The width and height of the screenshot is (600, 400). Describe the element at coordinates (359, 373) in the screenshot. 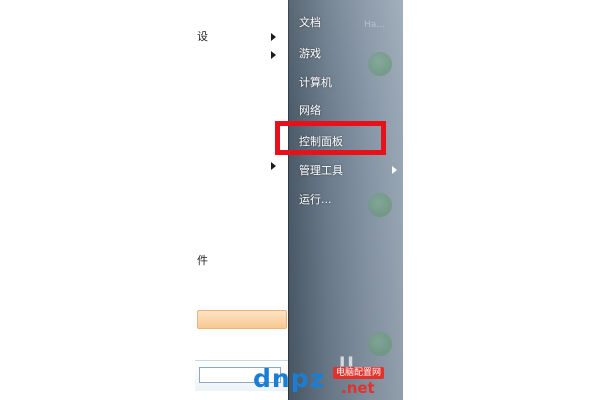

I see `watermark-badge: 电脑配置网` at that location.